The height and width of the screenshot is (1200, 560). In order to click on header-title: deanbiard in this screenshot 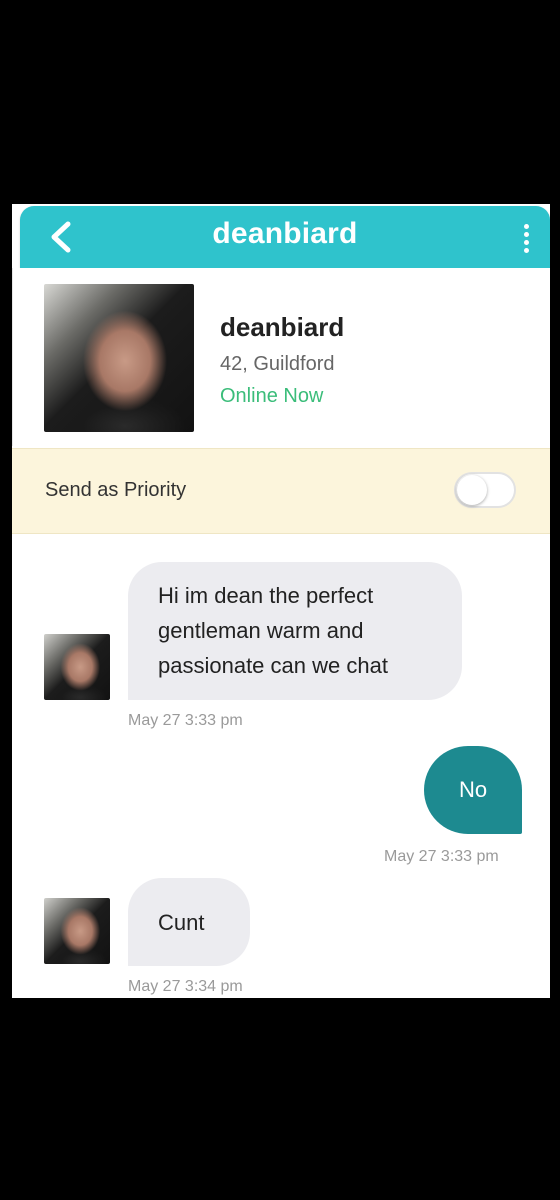, I will do `click(285, 233)`.